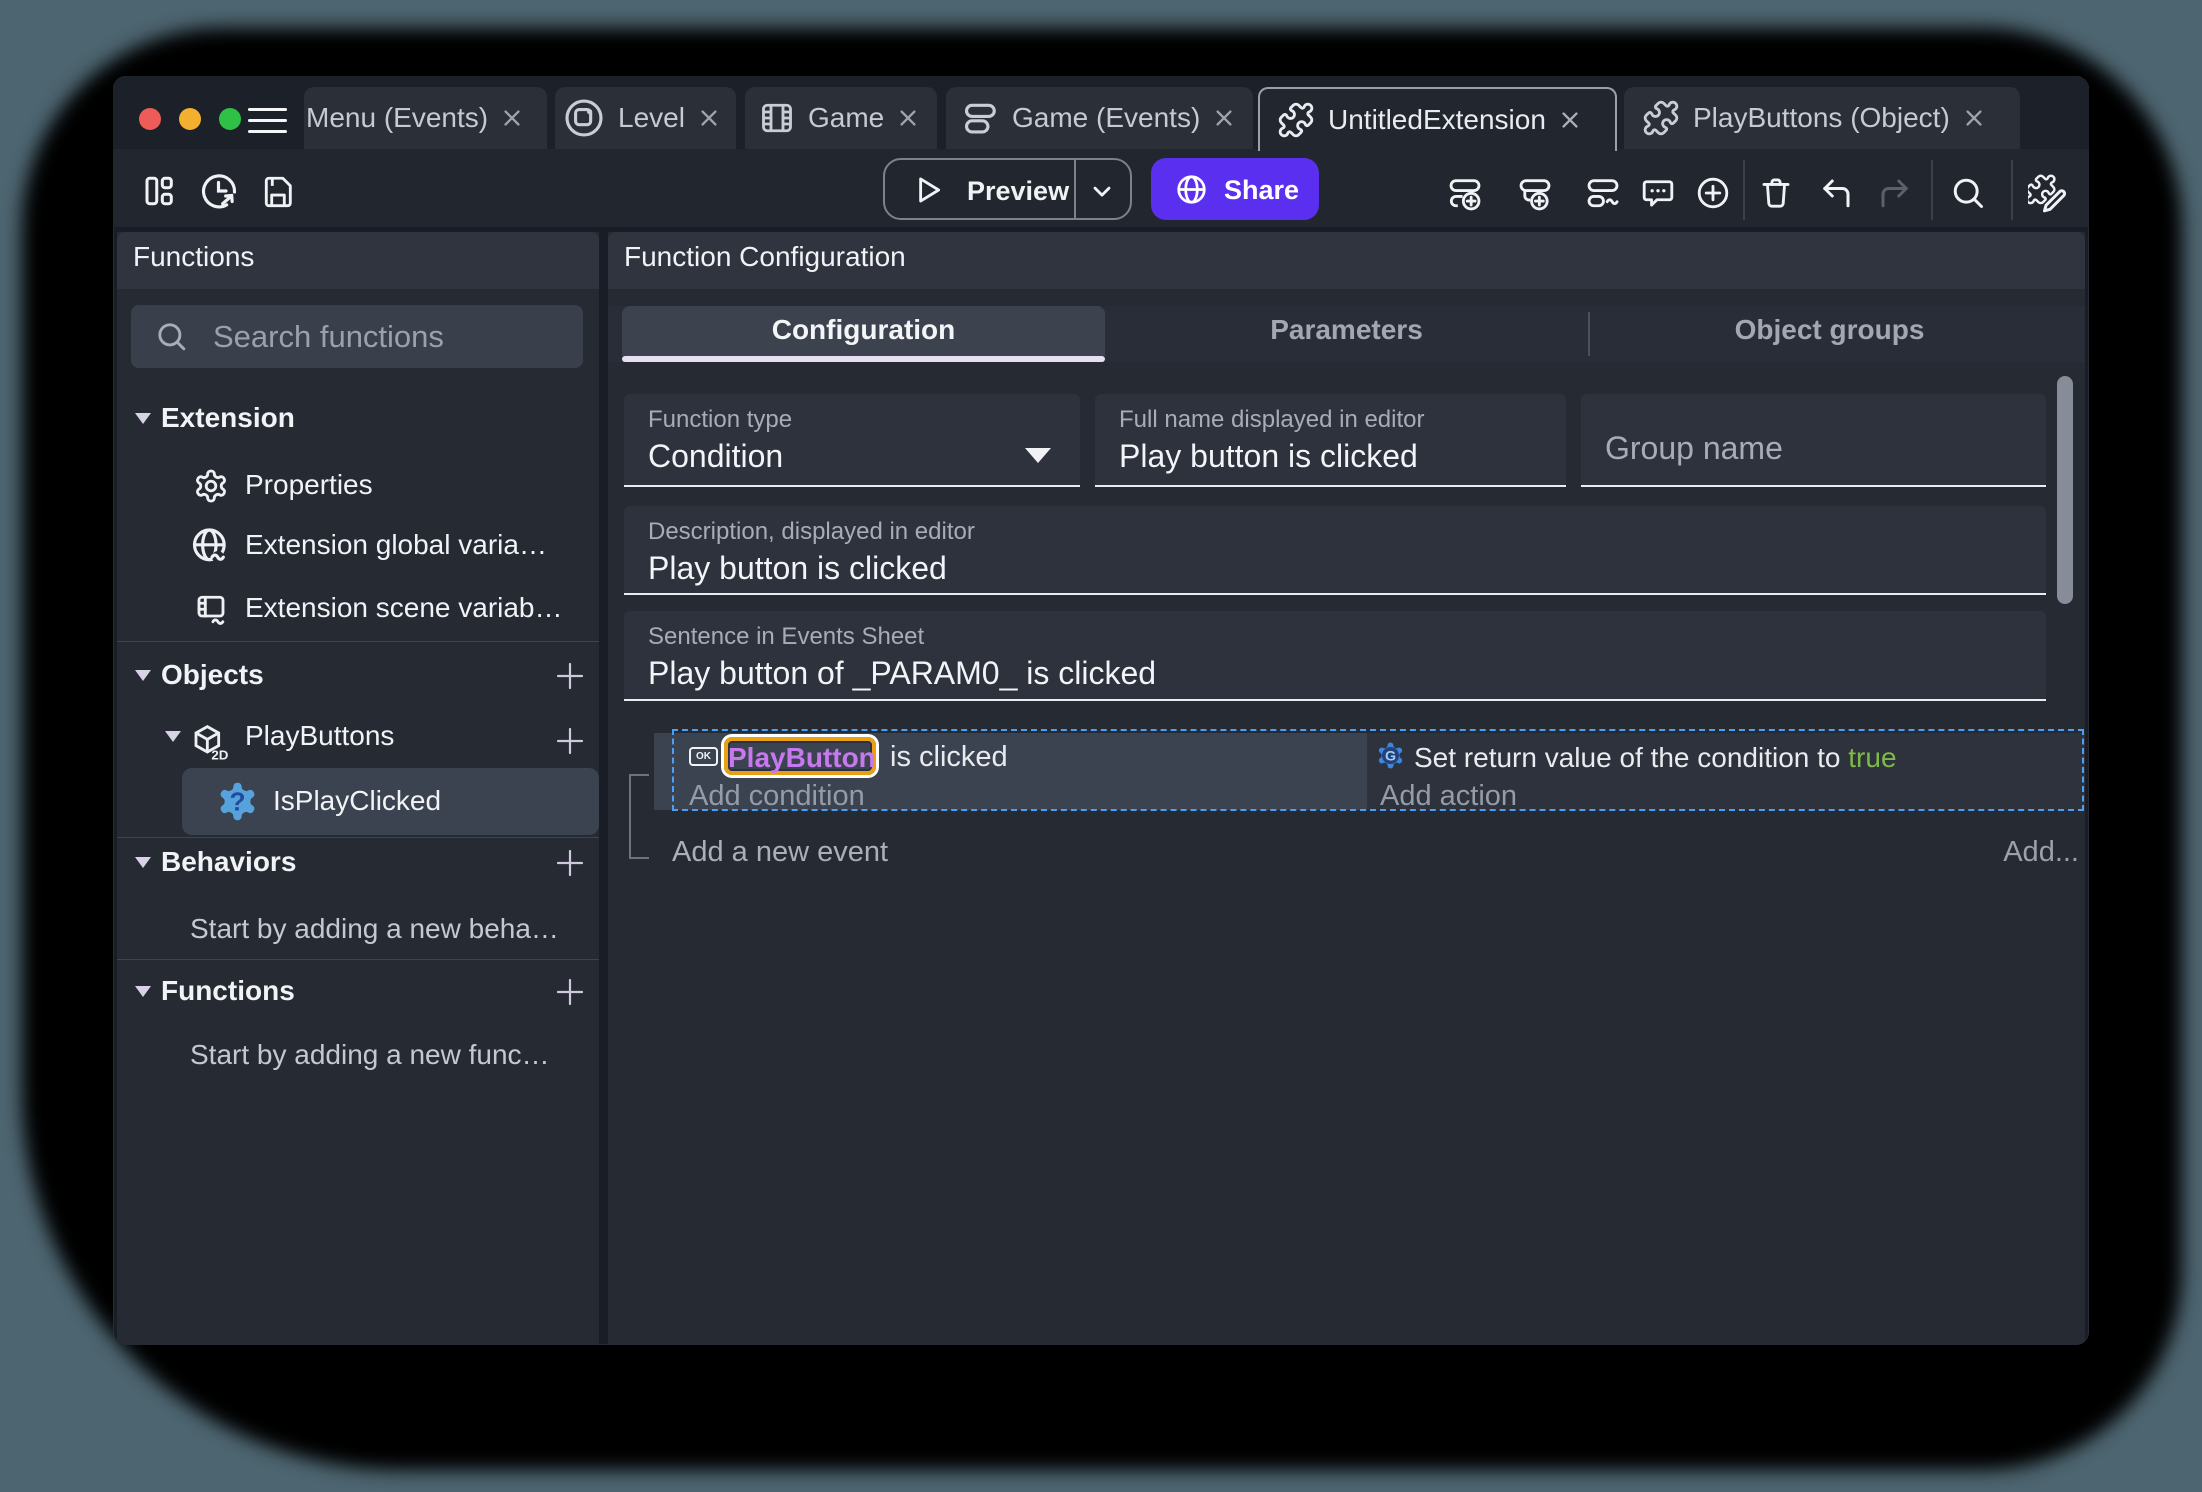 This screenshot has height=1492, width=2202. I want to click on svg-text: G, so click(1390, 757).